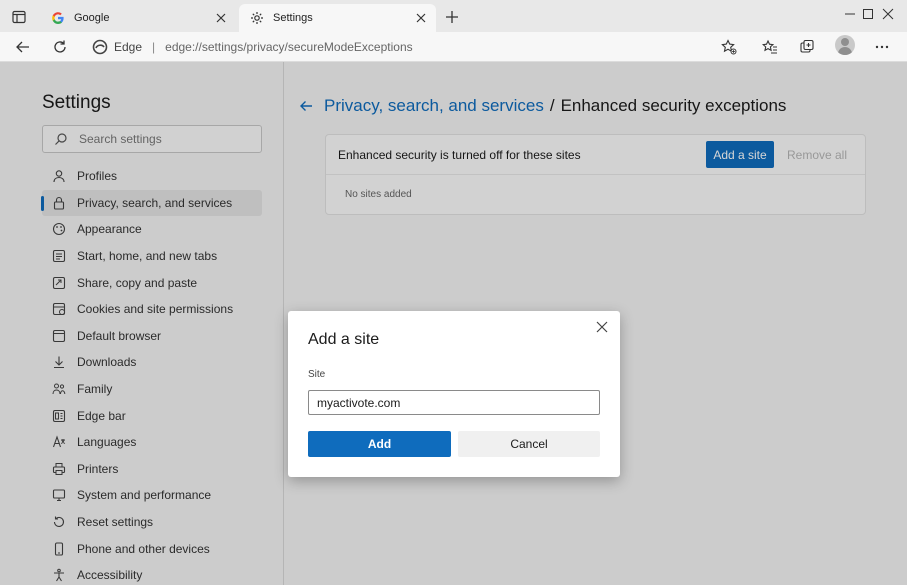 This screenshot has height=585, width=907. What do you see at coordinates (317, 374) in the screenshot?
I see `site-field-label: Site` at bounding box center [317, 374].